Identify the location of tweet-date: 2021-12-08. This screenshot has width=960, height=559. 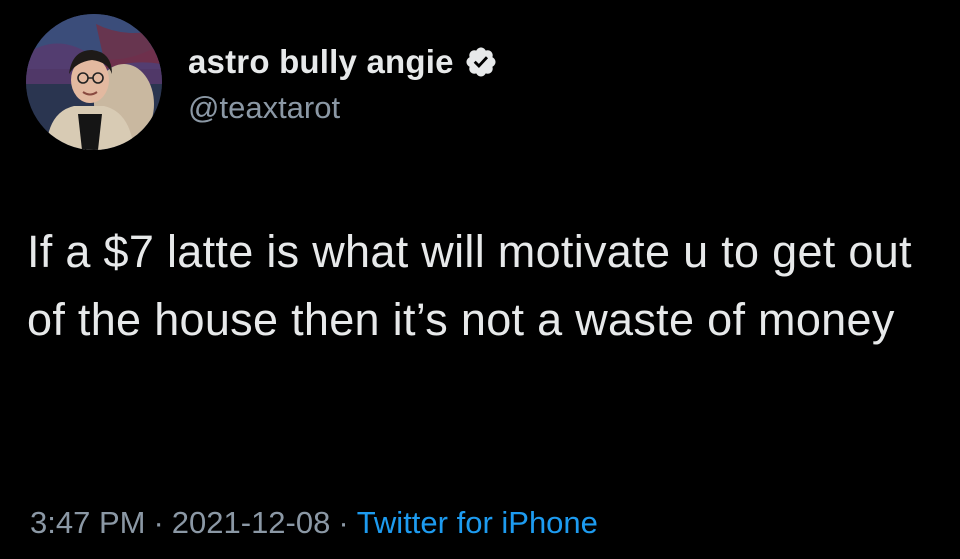
(251, 522).